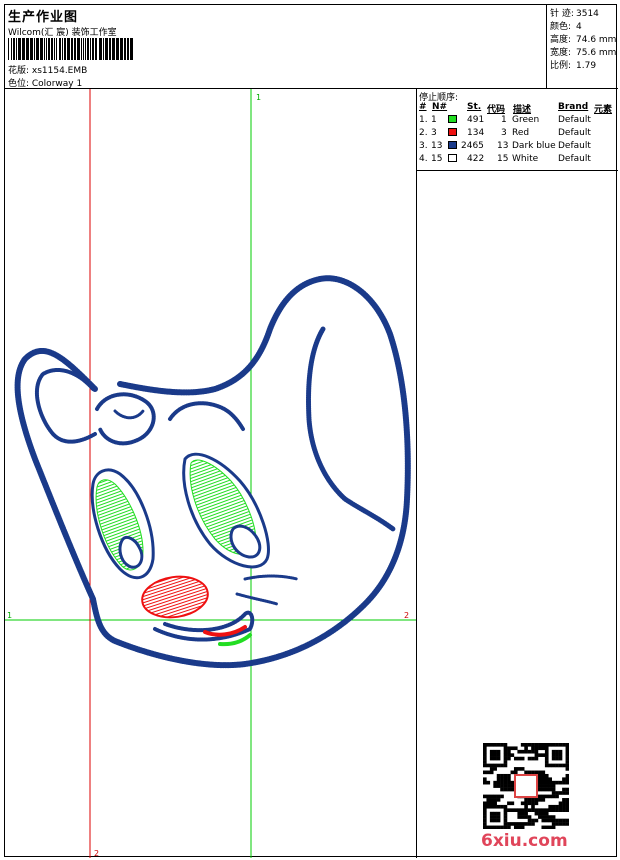 The width and height of the screenshot is (620, 860). What do you see at coordinates (474, 107) in the screenshot?
I see `col-header-stitches: St.` at bounding box center [474, 107].